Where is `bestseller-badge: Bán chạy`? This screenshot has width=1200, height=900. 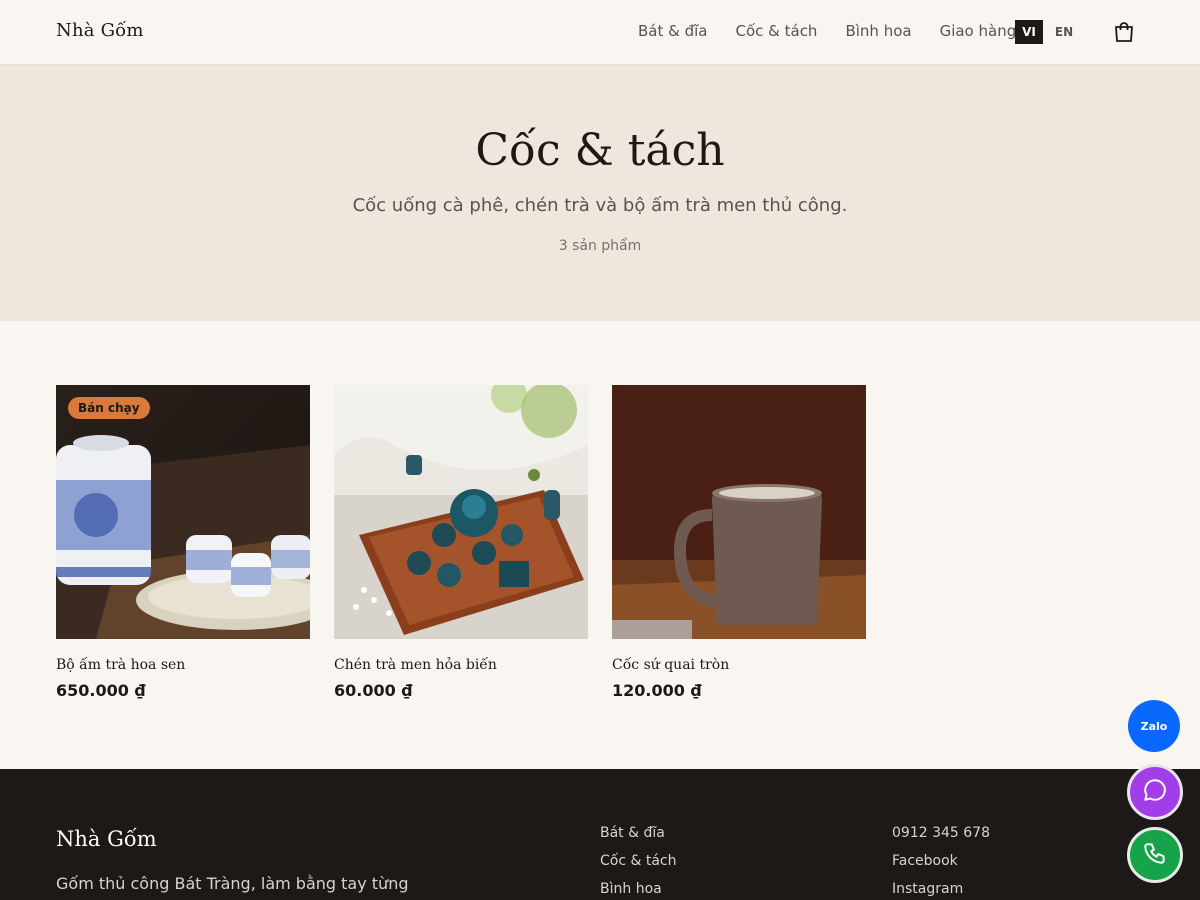 bestseller-badge: Bán chạy is located at coordinates (109, 408).